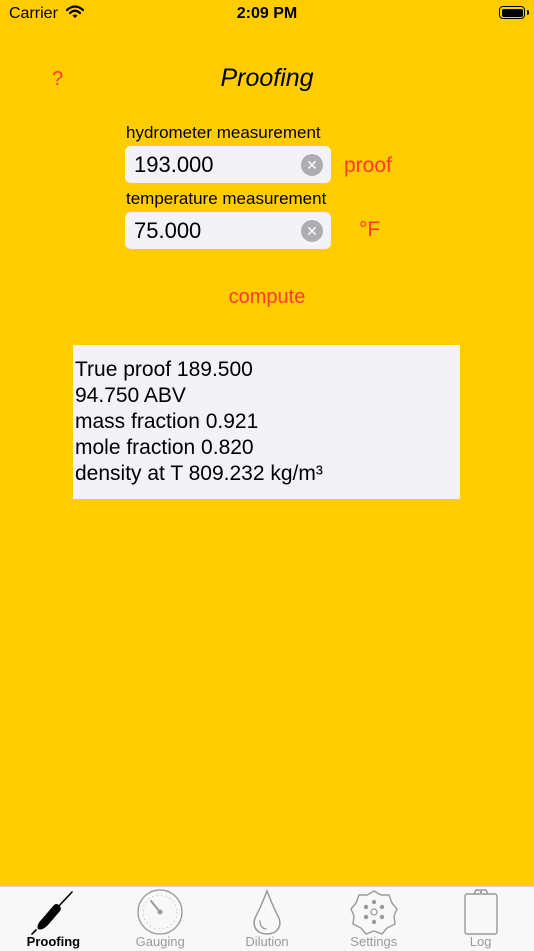  I want to click on hydrometer-value: 193.000, so click(174, 165).